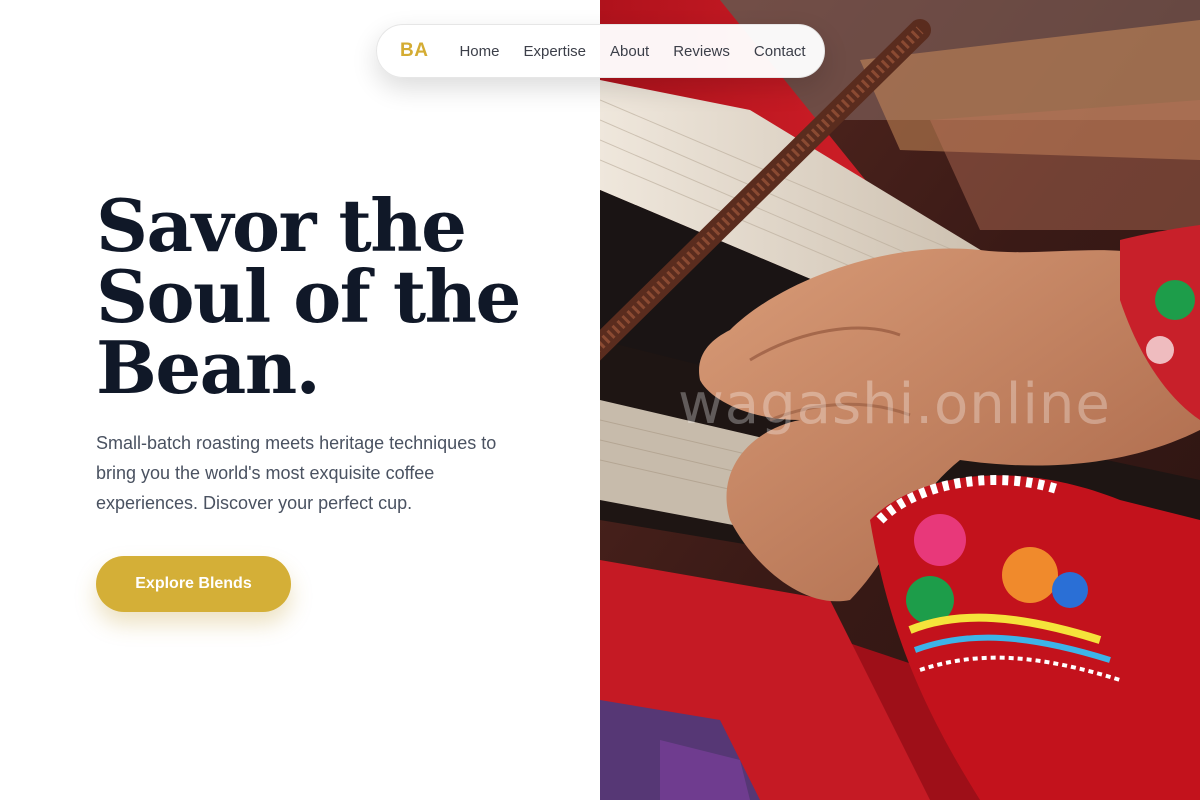 Image resolution: width=1200 pixels, height=800 pixels. Describe the element at coordinates (780, 51) in the screenshot. I see `nav-link-contact: Contact` at that location.